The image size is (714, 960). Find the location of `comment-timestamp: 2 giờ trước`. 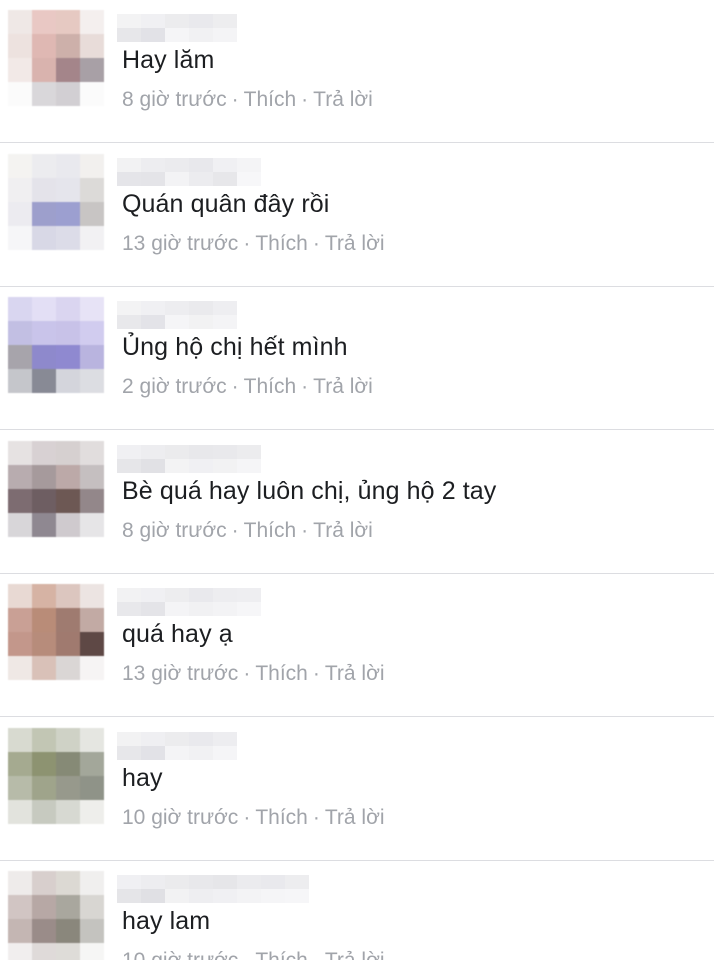

comment-timestamp: 2 giờ trước is located at coordinates (174, 386).